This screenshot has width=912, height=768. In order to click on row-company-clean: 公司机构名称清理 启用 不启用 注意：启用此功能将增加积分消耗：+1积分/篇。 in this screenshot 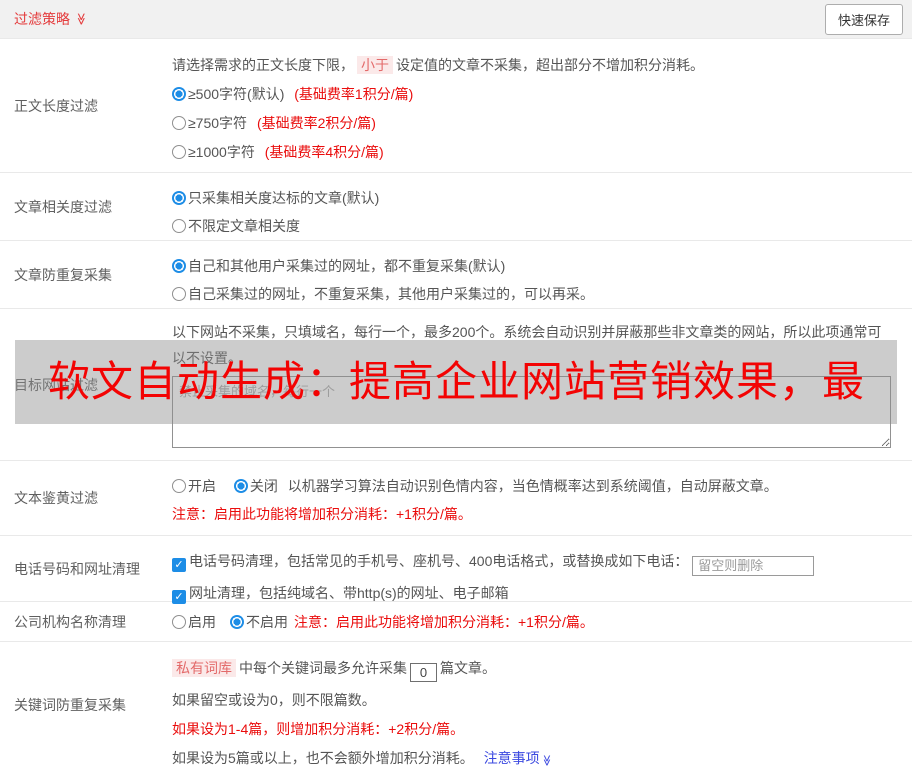, I will do `click(456, 621)`.